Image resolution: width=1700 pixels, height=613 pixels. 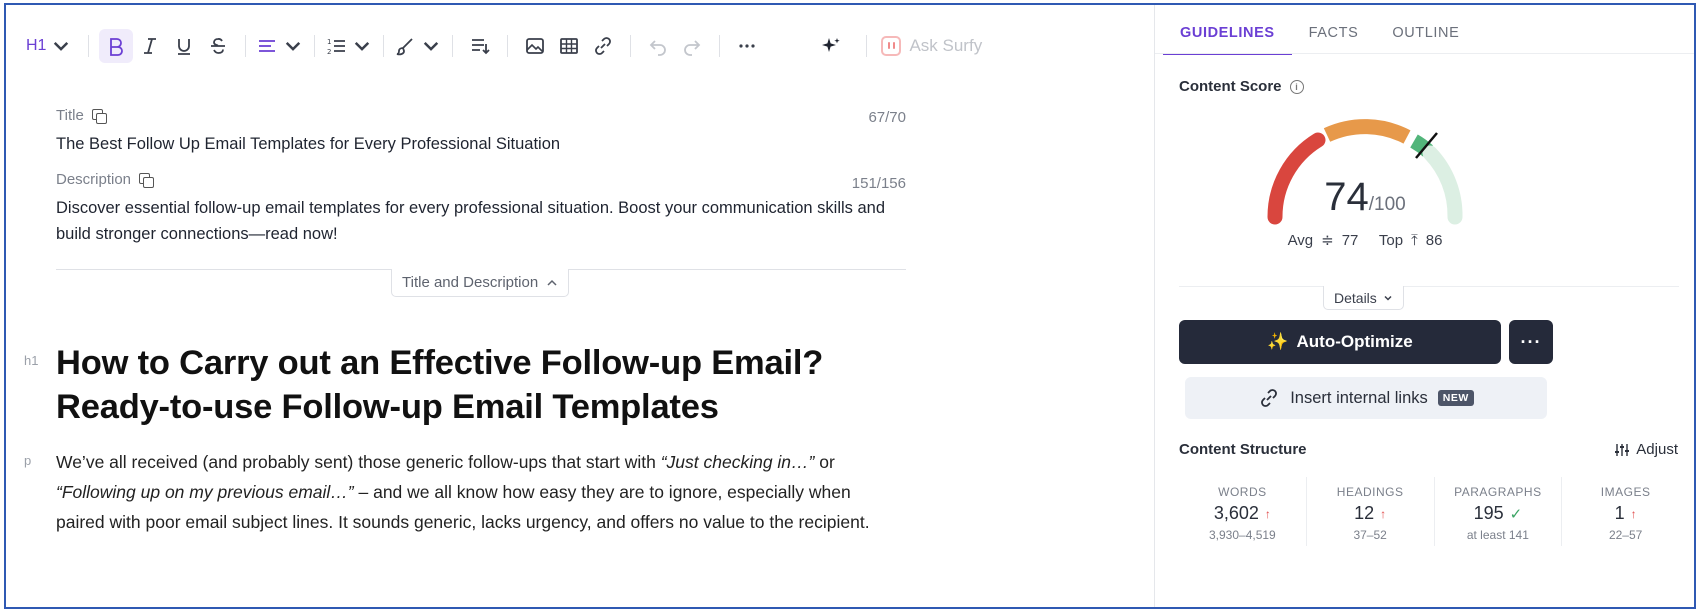 I want to click on ordered-list-icon: 12, so click(x=336, y=47).